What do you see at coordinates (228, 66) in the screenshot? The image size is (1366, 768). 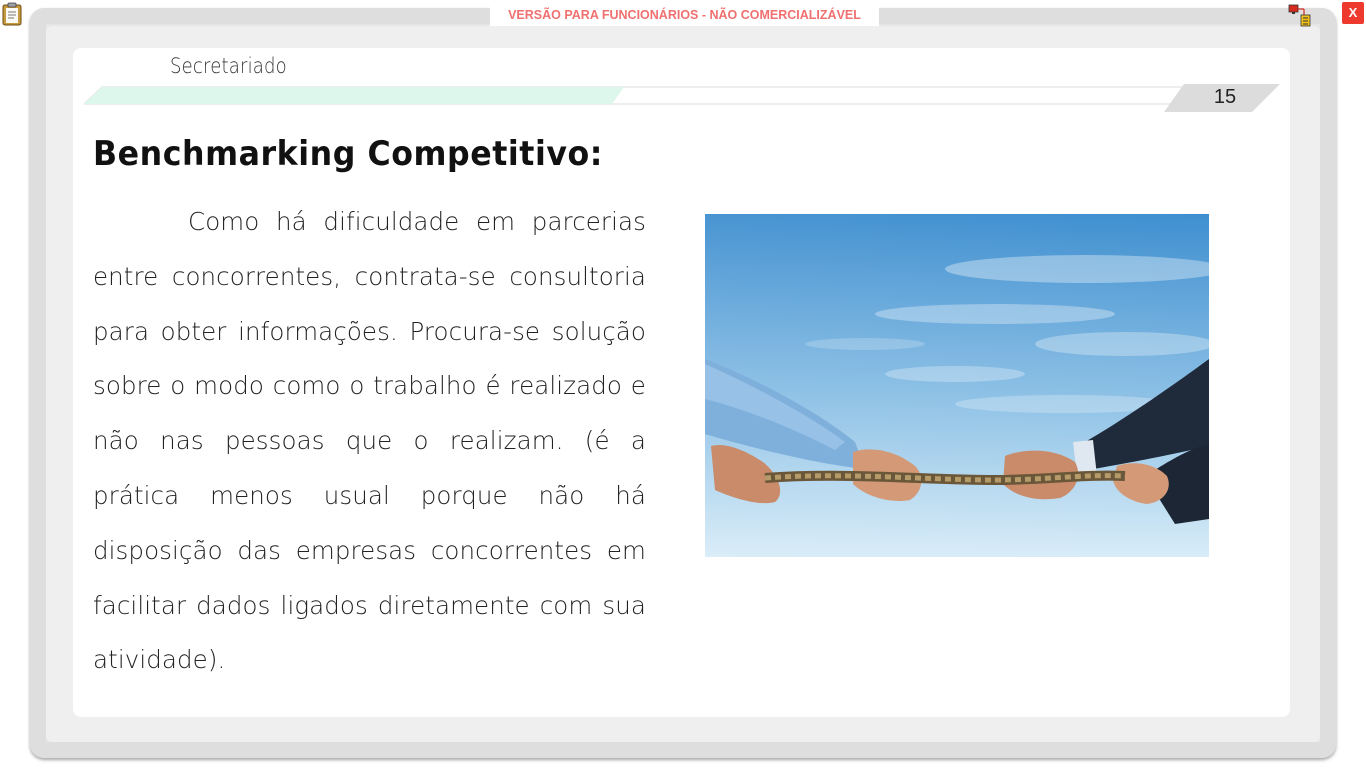 I see `course-title: Secretariado` at bounding box center [228, 66].